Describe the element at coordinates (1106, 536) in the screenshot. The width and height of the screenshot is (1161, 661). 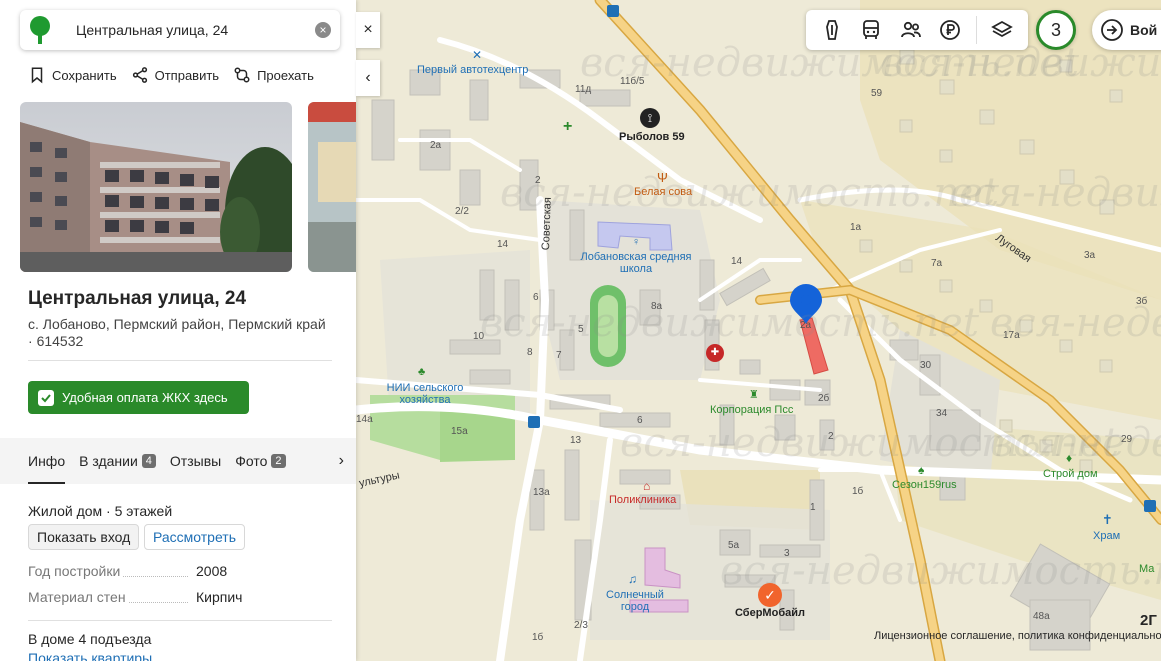
I see `poi-church: Храм` at that location.